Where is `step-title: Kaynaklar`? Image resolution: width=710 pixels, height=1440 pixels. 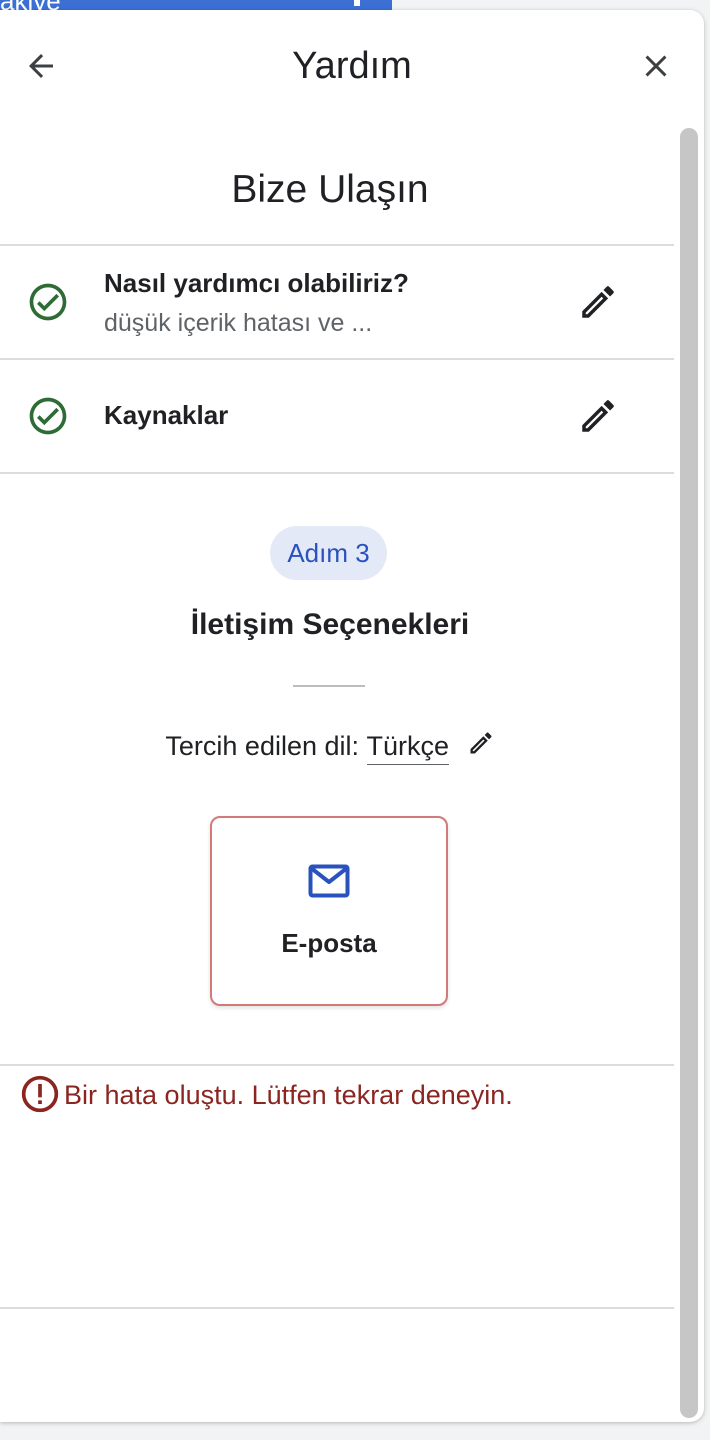 step-title: Kaynaklar is located at coordinates (166, 415).